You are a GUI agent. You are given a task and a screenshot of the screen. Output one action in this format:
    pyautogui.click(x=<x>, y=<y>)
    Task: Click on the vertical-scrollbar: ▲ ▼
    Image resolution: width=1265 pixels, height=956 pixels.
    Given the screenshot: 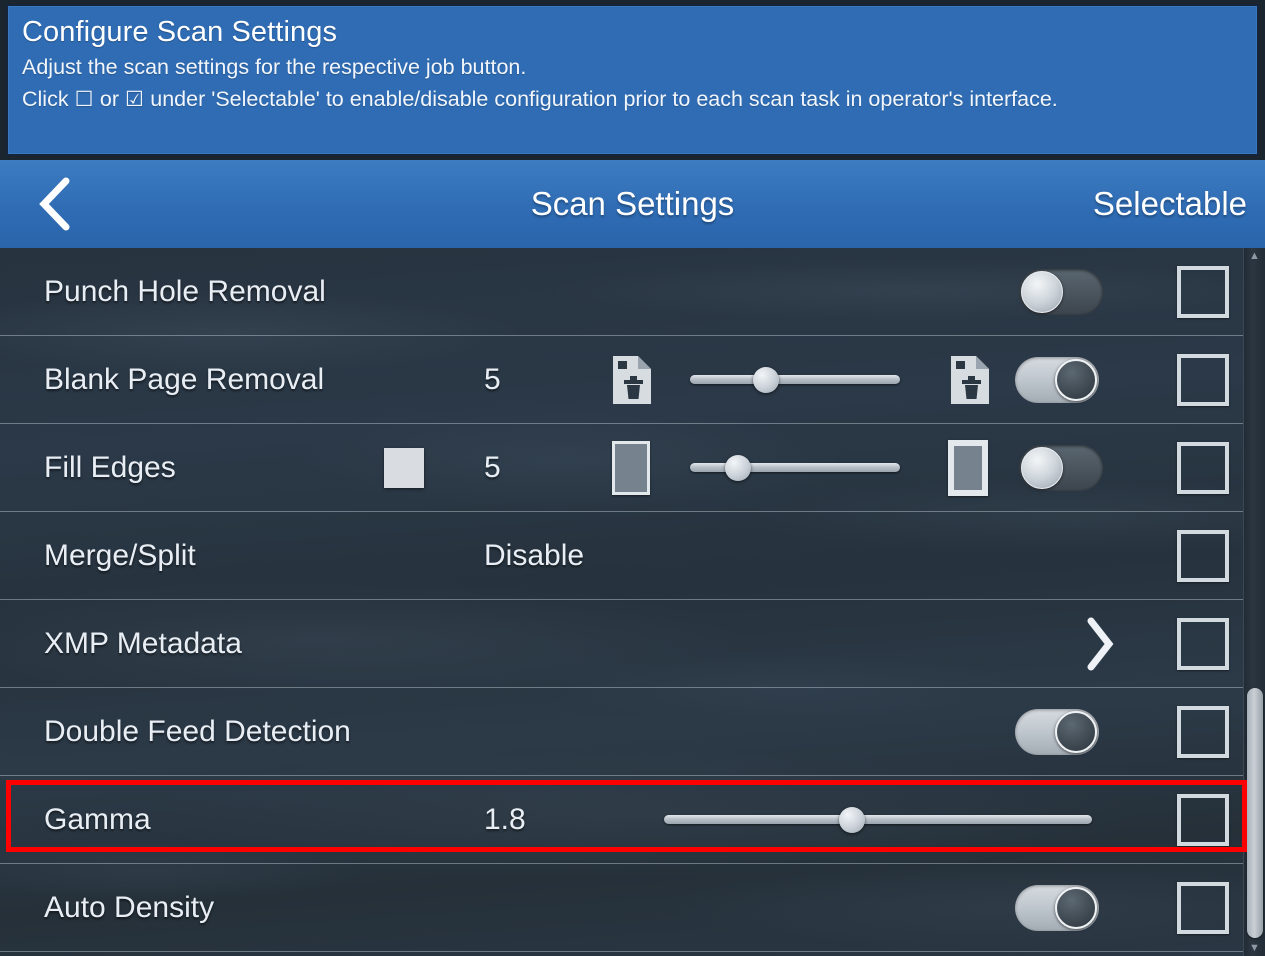 What is the action you would take?
    pyautogui.click(x=1254, y=602)
    